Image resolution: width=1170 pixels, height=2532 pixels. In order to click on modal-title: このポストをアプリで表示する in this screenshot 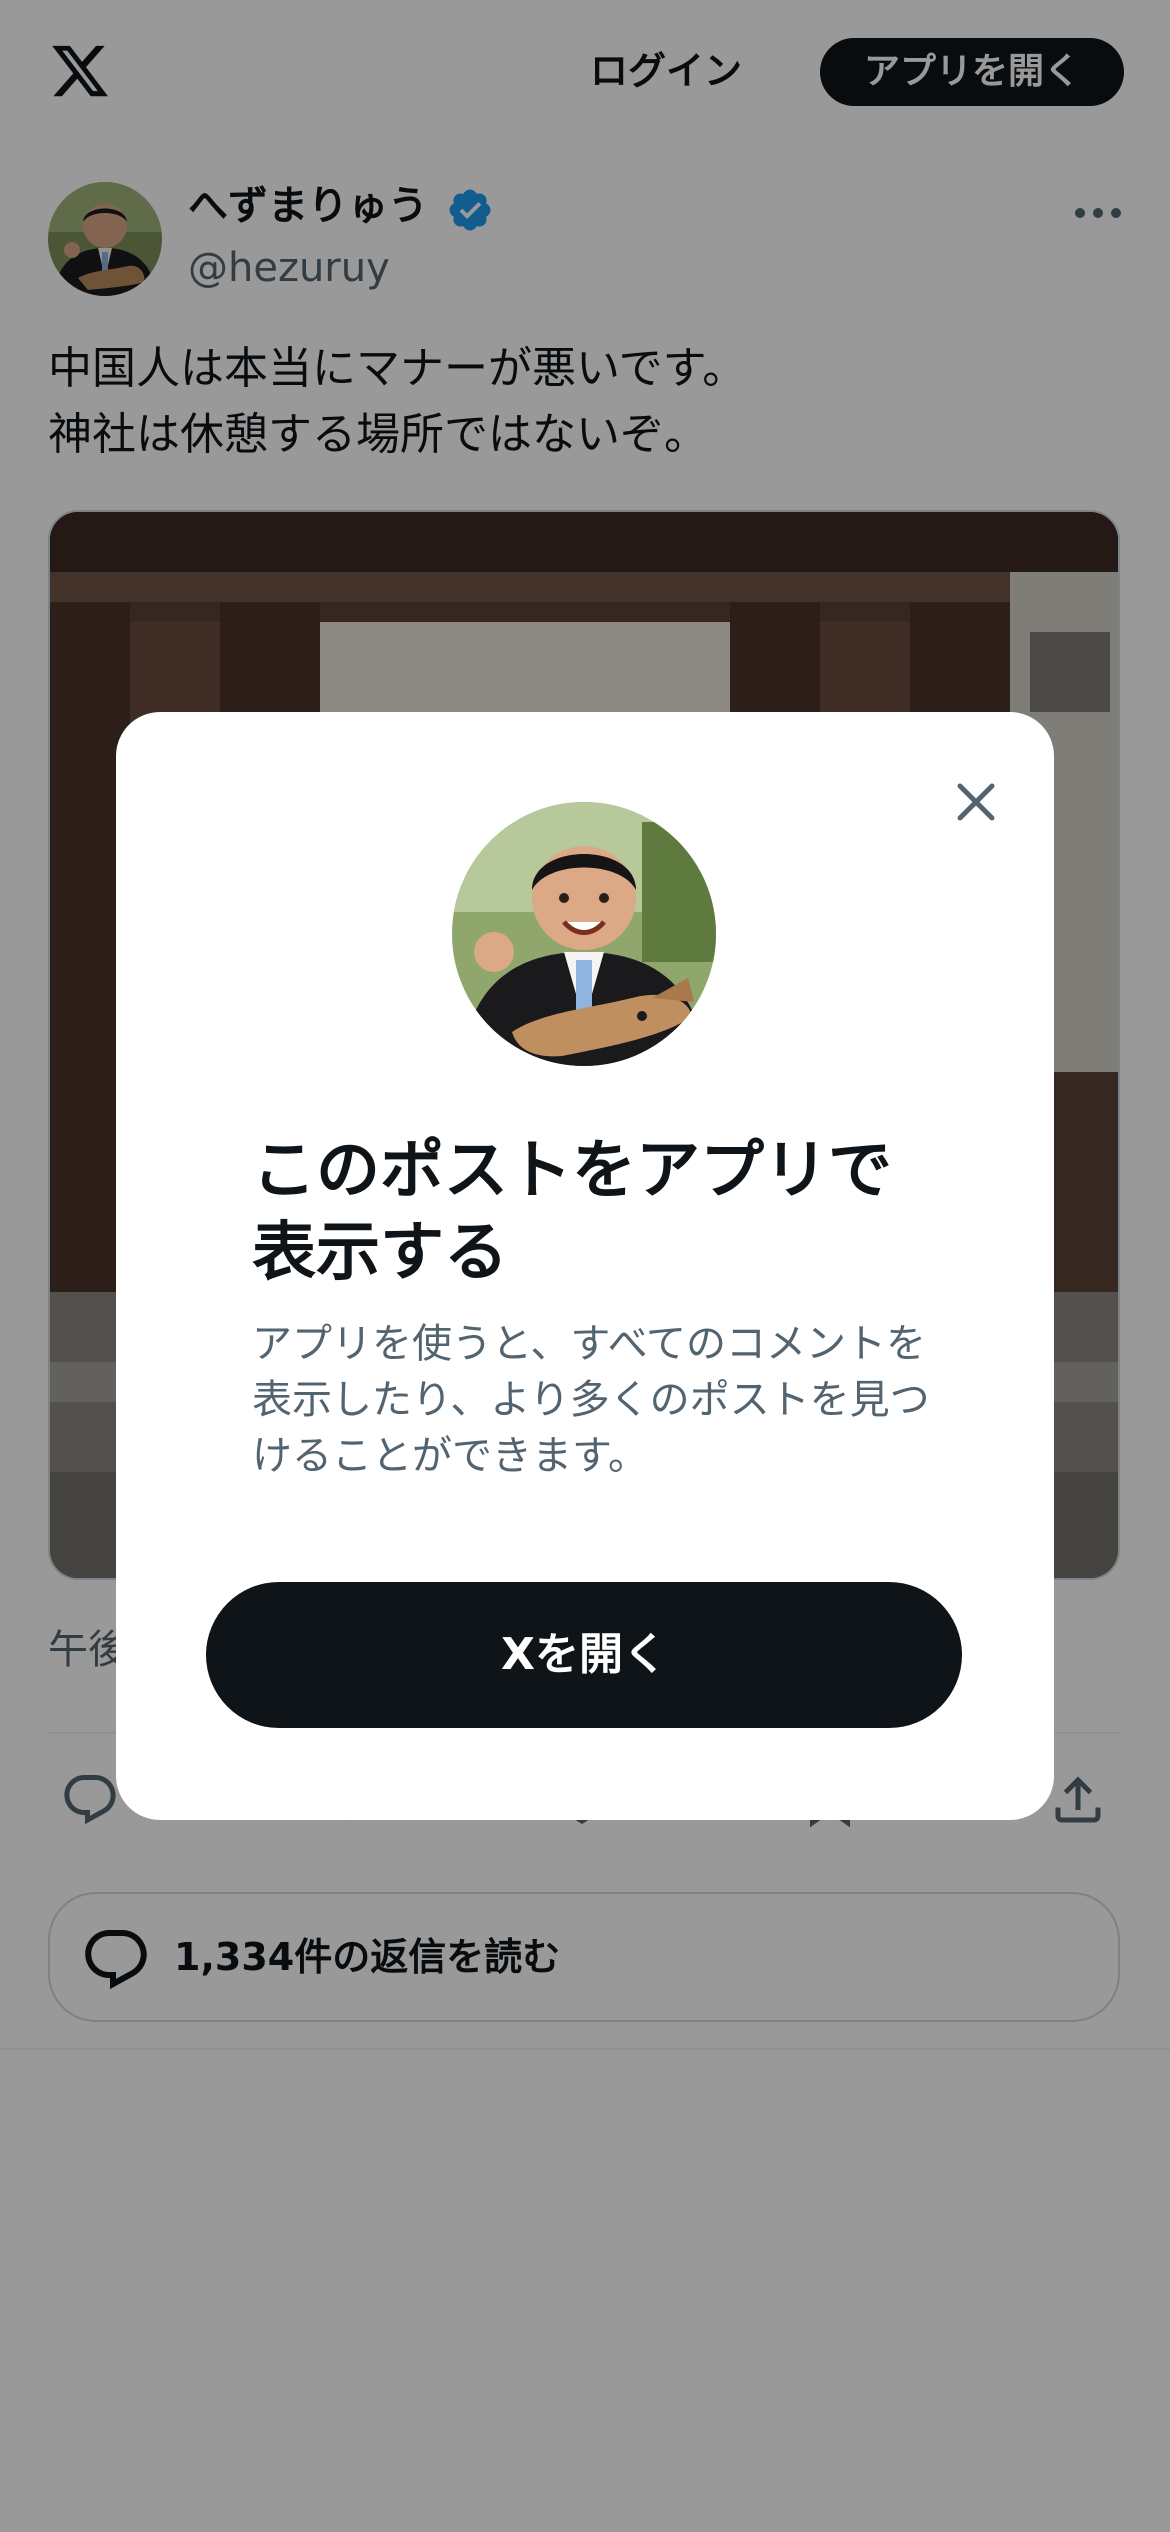, I will do `click(572, 1212)`.